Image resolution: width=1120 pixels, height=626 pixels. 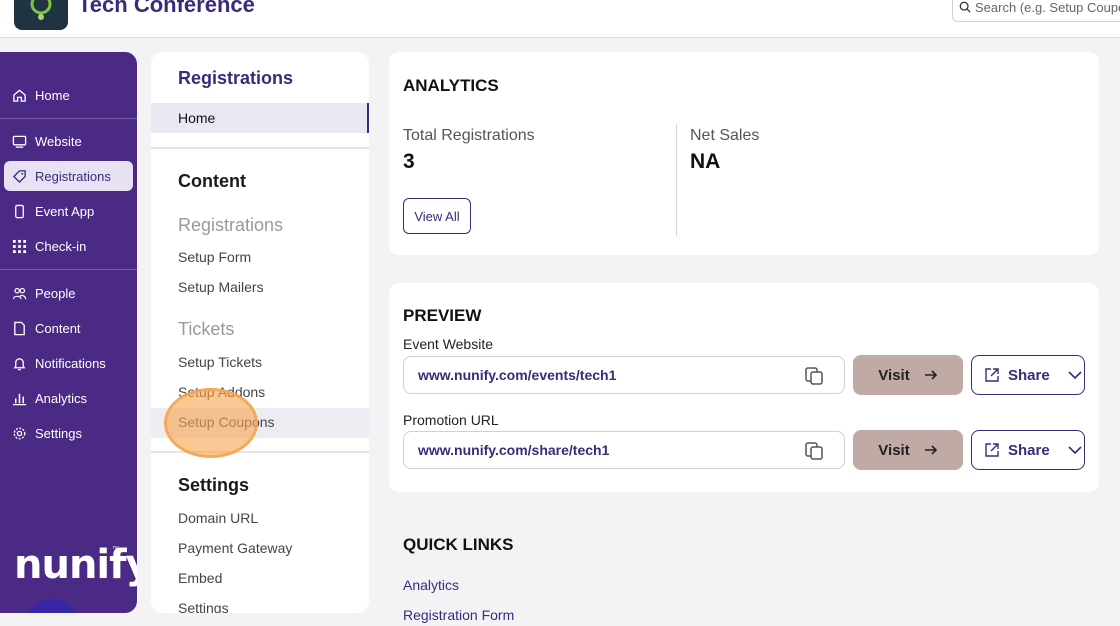 I want to click on sidebar-item-settings: Settings, so click(x=68, y=433).